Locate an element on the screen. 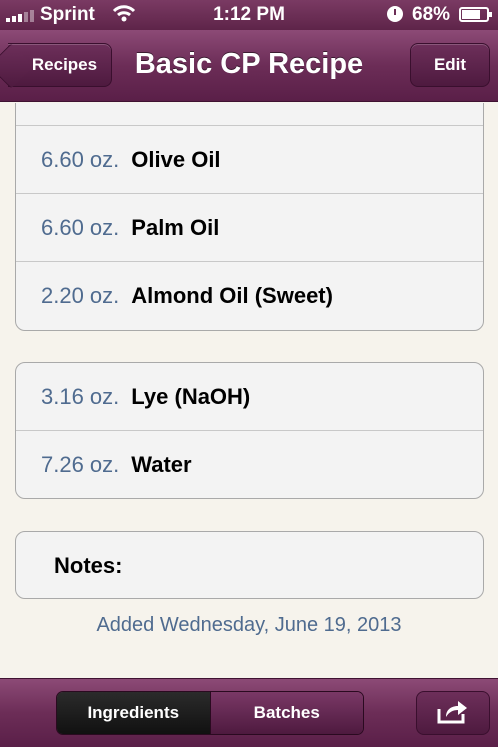 The height and width of the screenshot is (747, 498). segmented-control: Ingredients Batches is located at coordinates (210, 713).